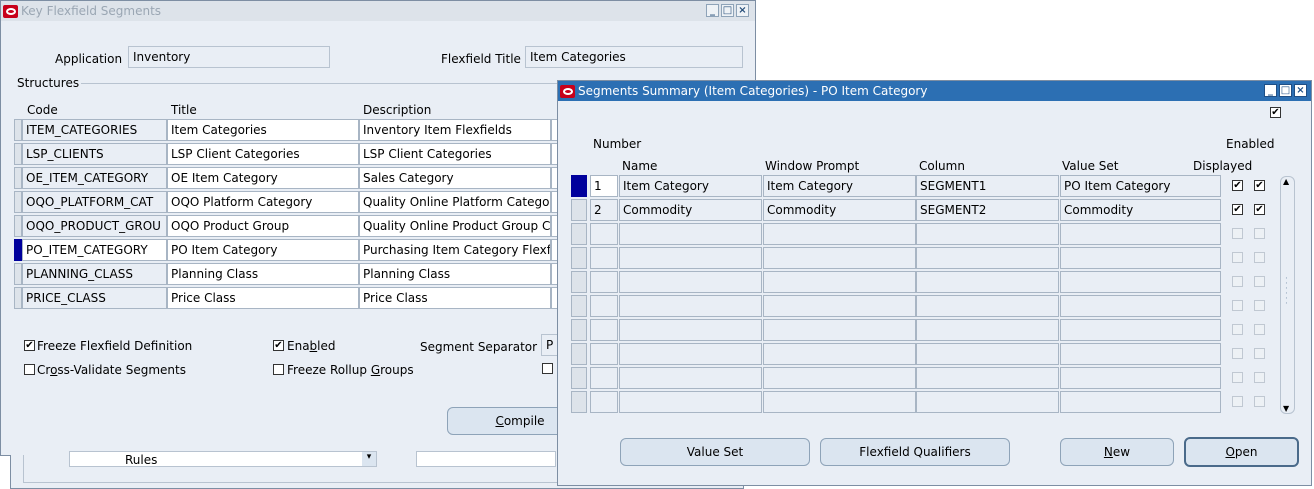 Image resolution: width=1314 pixels, height=489 pixels. I want to click on cross-validate-checkbox, so click(29, 369).